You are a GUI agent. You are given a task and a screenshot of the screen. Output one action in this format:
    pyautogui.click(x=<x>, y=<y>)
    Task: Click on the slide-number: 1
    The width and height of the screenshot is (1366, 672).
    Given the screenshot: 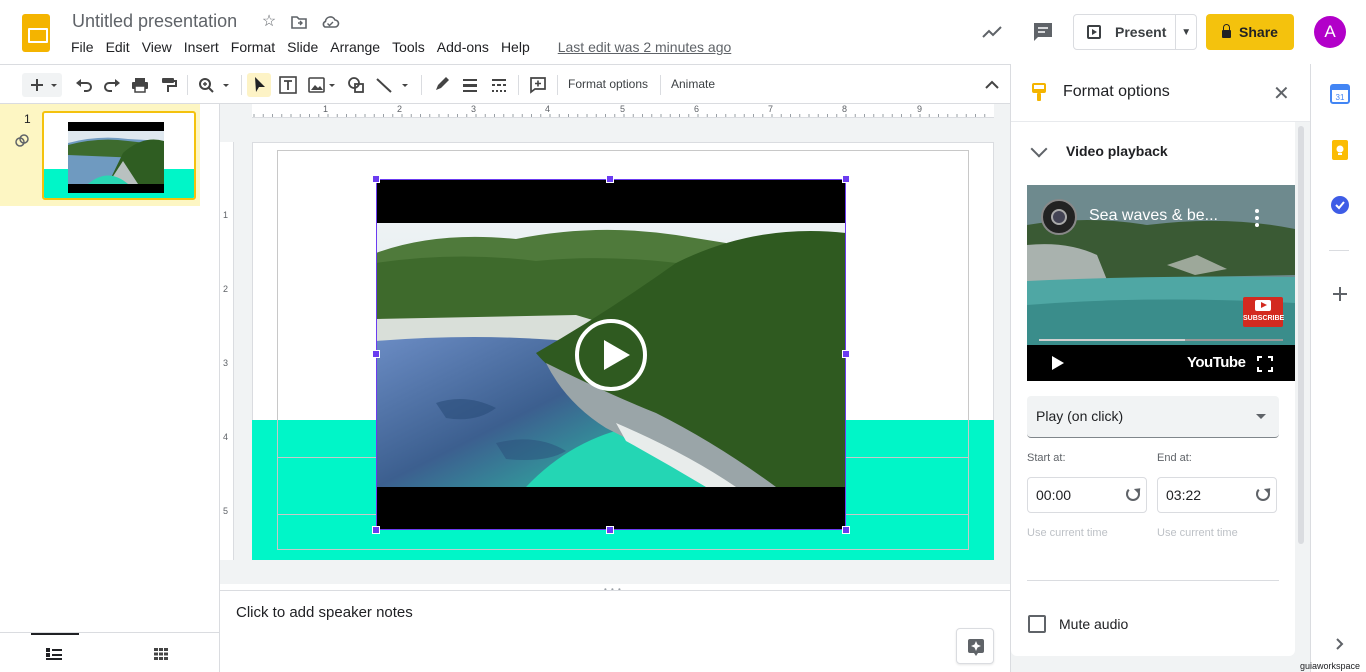 What is the action you would take?
    pyautogui.click(x=27, y=119)
    